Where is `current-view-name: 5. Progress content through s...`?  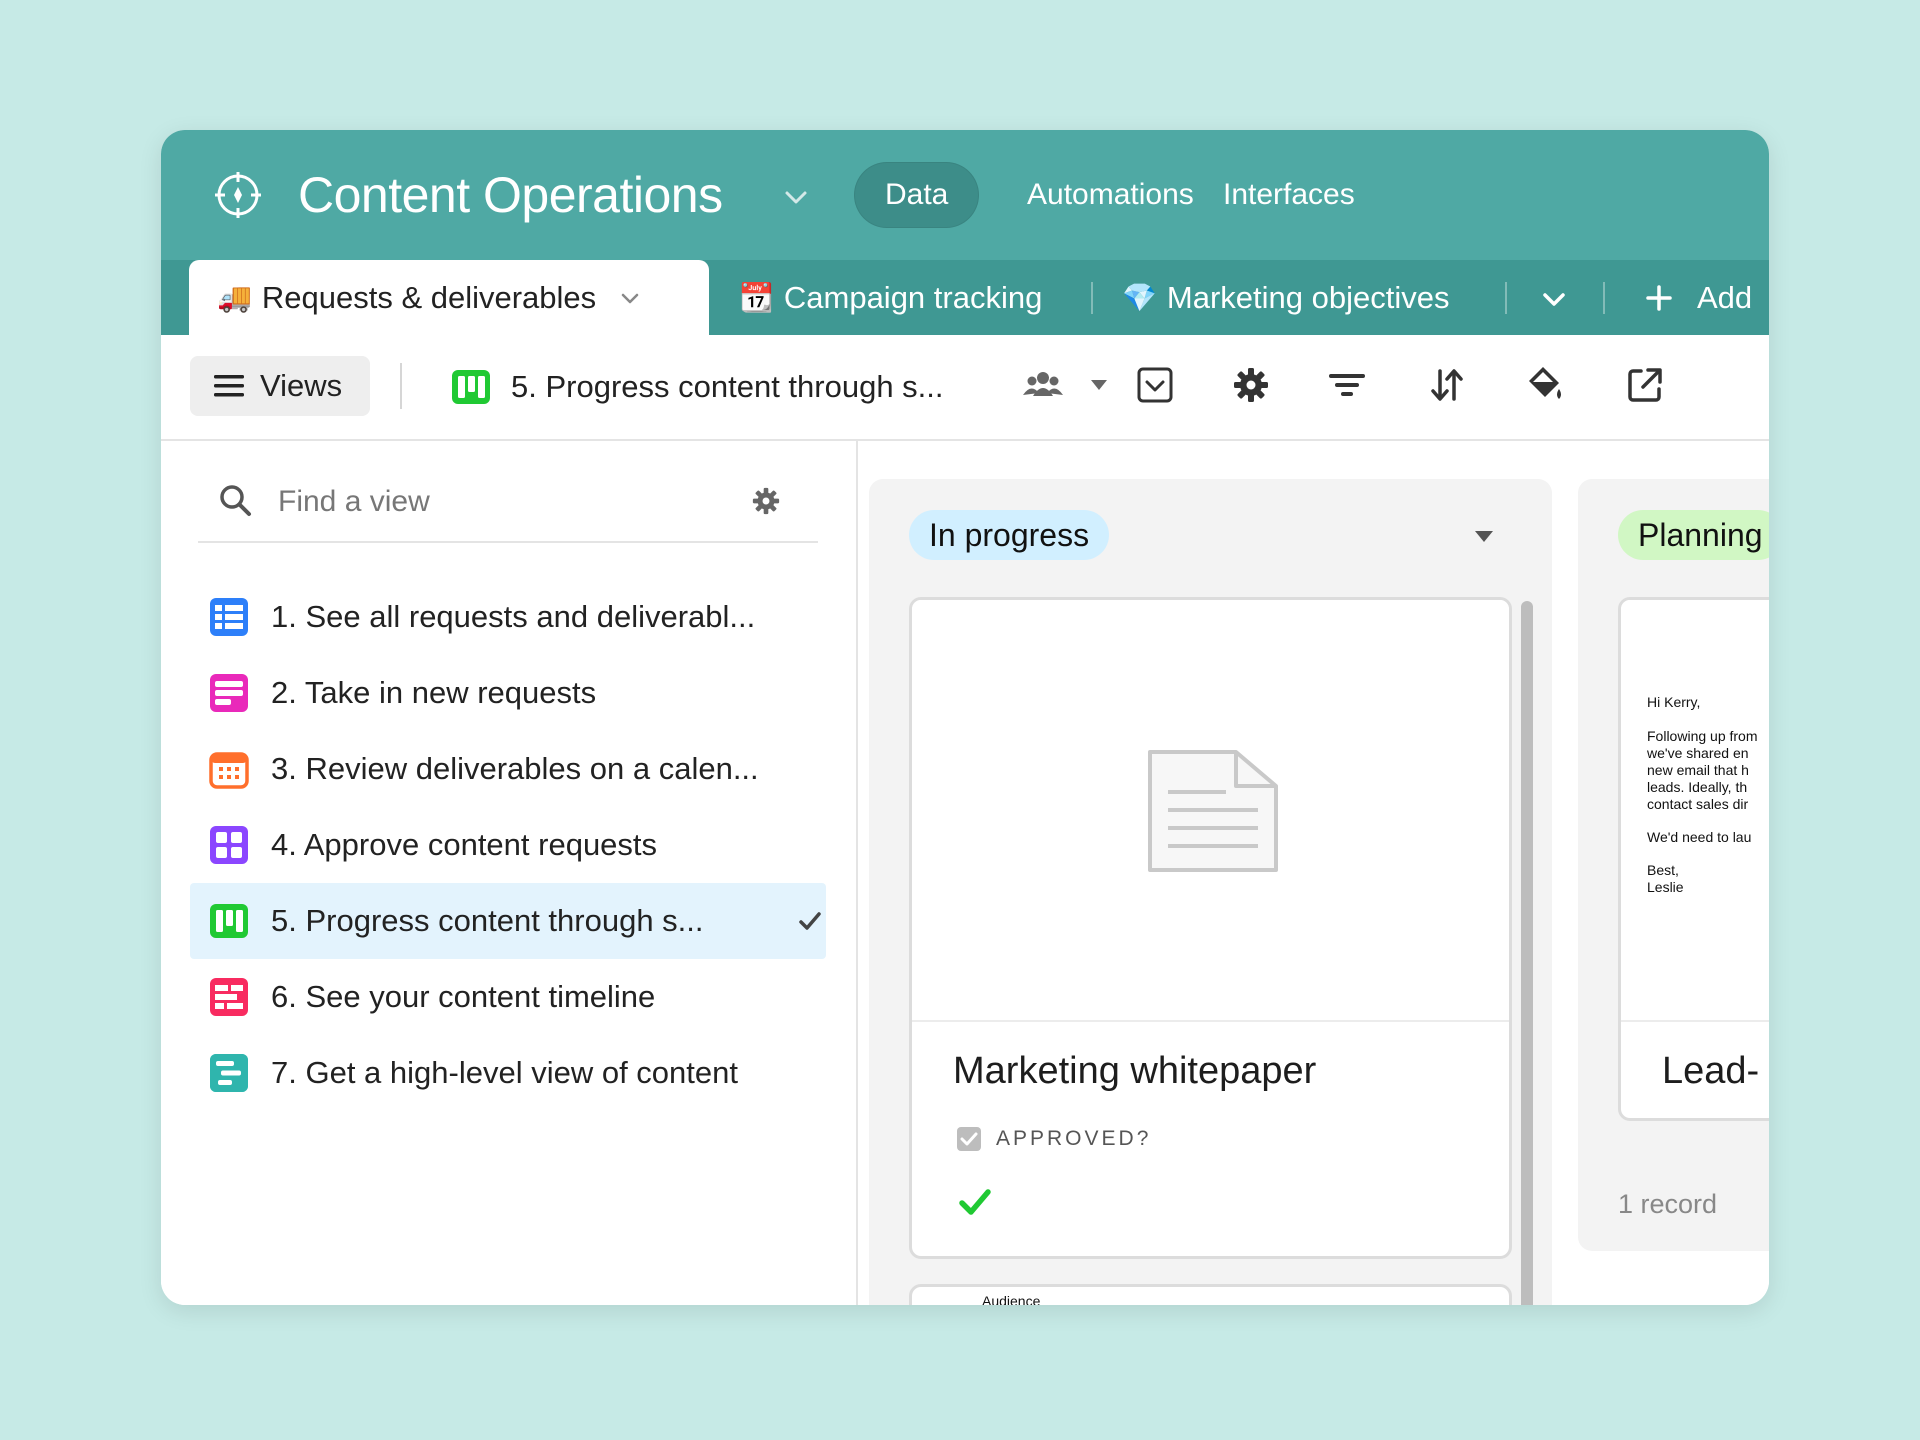
current-view-name: 5. Progress content through s... is located at coordinates (697, 387).